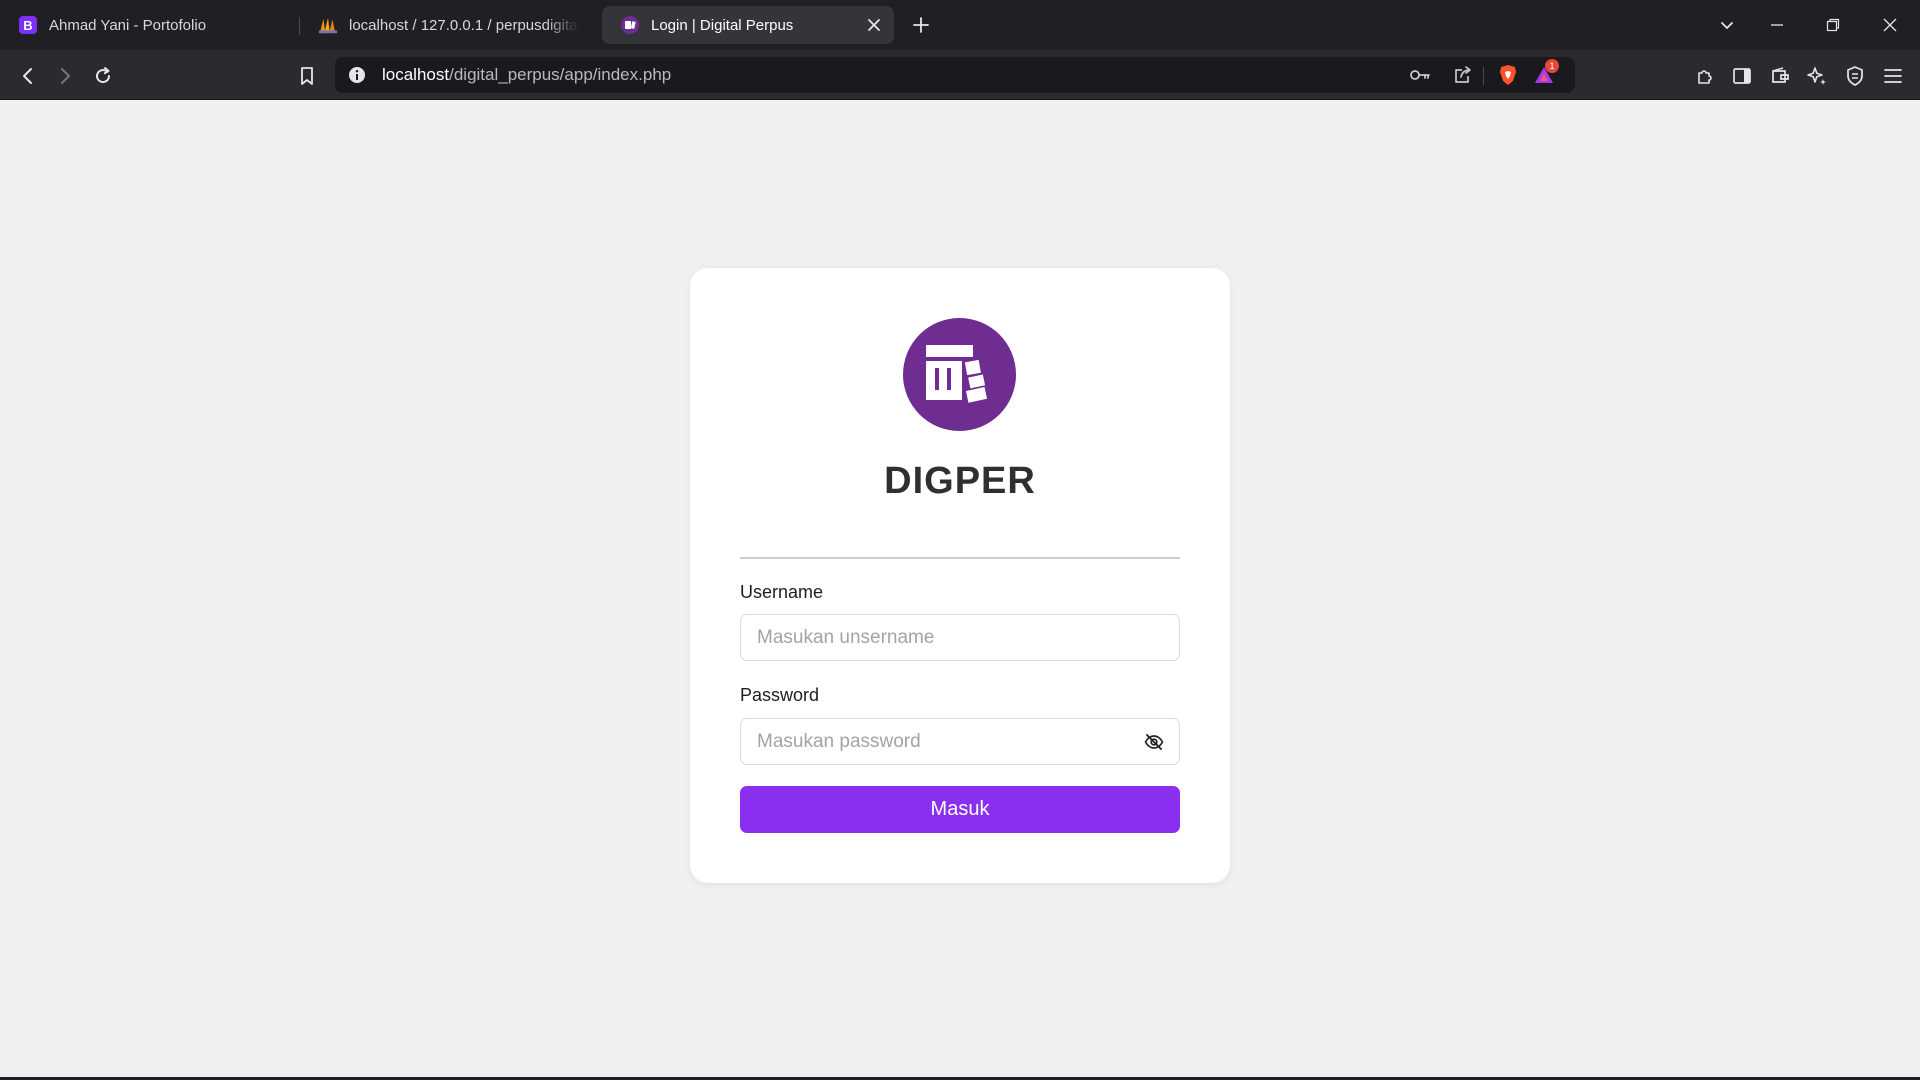 This screenshot has width=1920, height=1080. Describe the element at coordinates (1545, 73) in the screenshot. I see `brave-rewards-icon: 1` at that location.